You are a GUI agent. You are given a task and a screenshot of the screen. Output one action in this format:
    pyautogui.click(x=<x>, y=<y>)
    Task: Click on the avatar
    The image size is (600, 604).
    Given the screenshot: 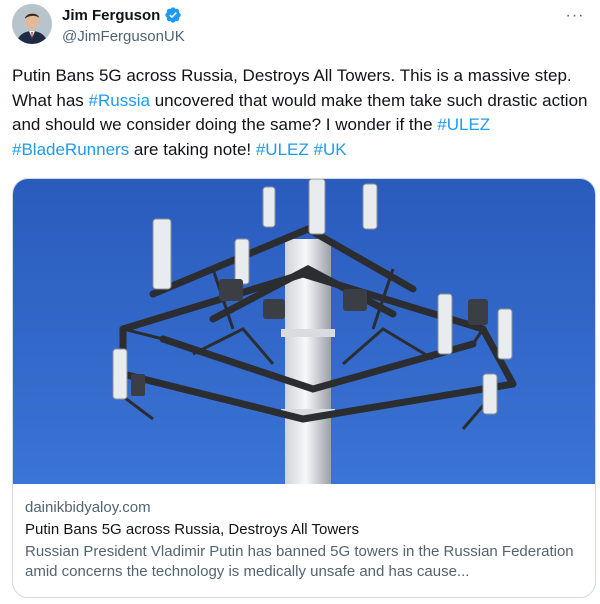 What is the action you would take?
    pyautogui.click(x=32, y=24)
    